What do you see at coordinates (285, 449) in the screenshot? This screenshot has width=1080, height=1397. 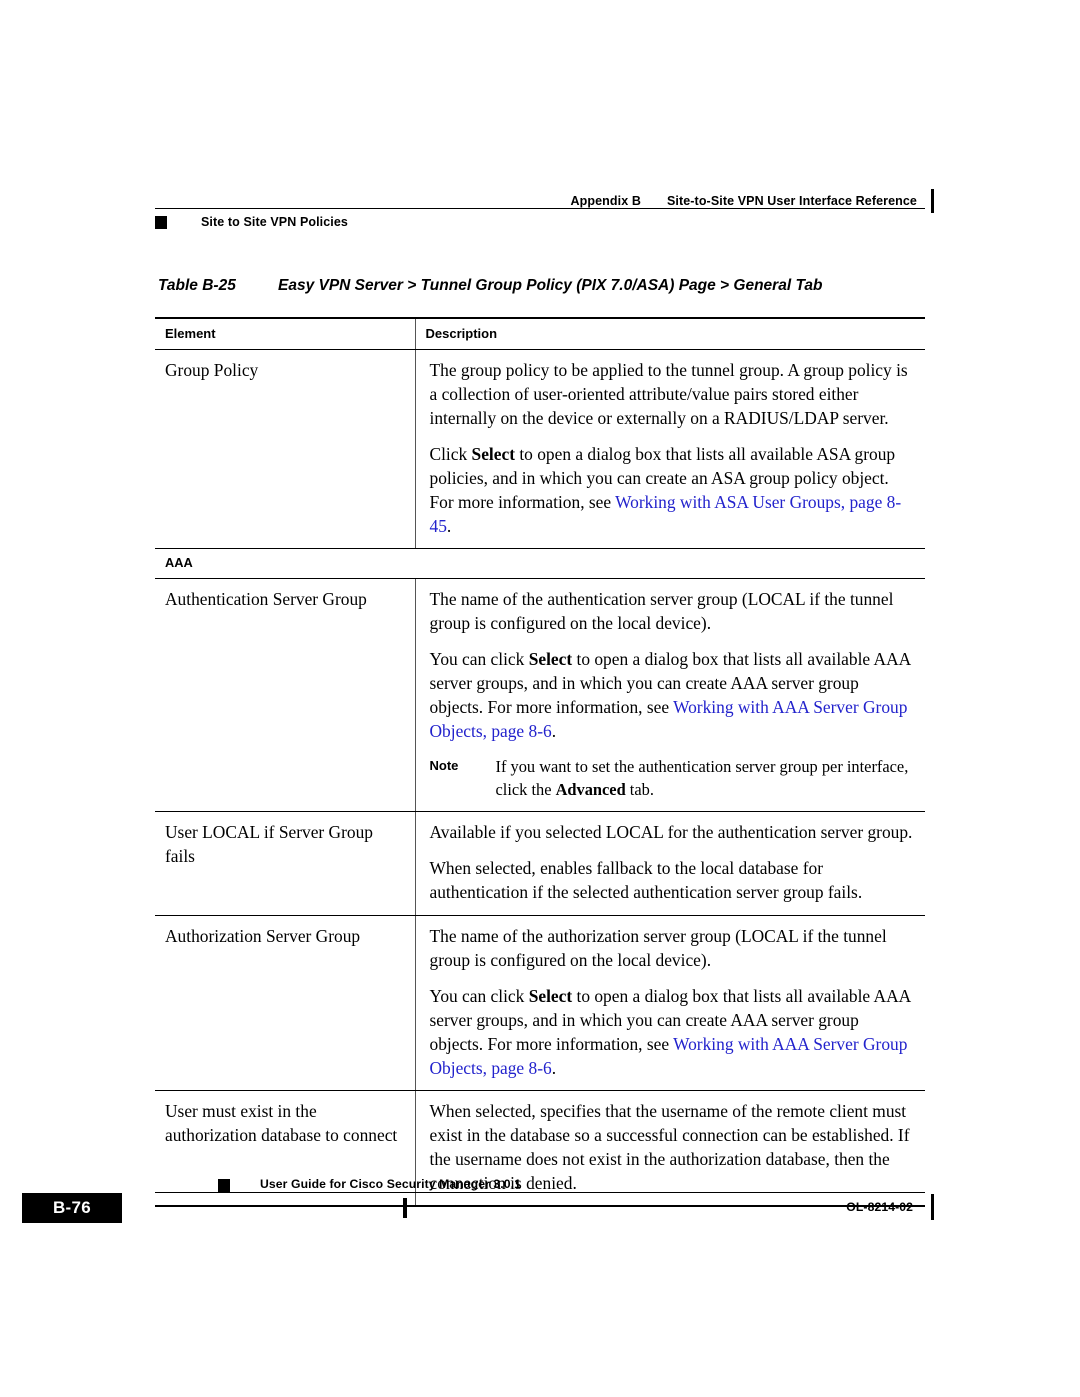 I see `cell-element-name: Group Policy` at bounding box center [285, 449].